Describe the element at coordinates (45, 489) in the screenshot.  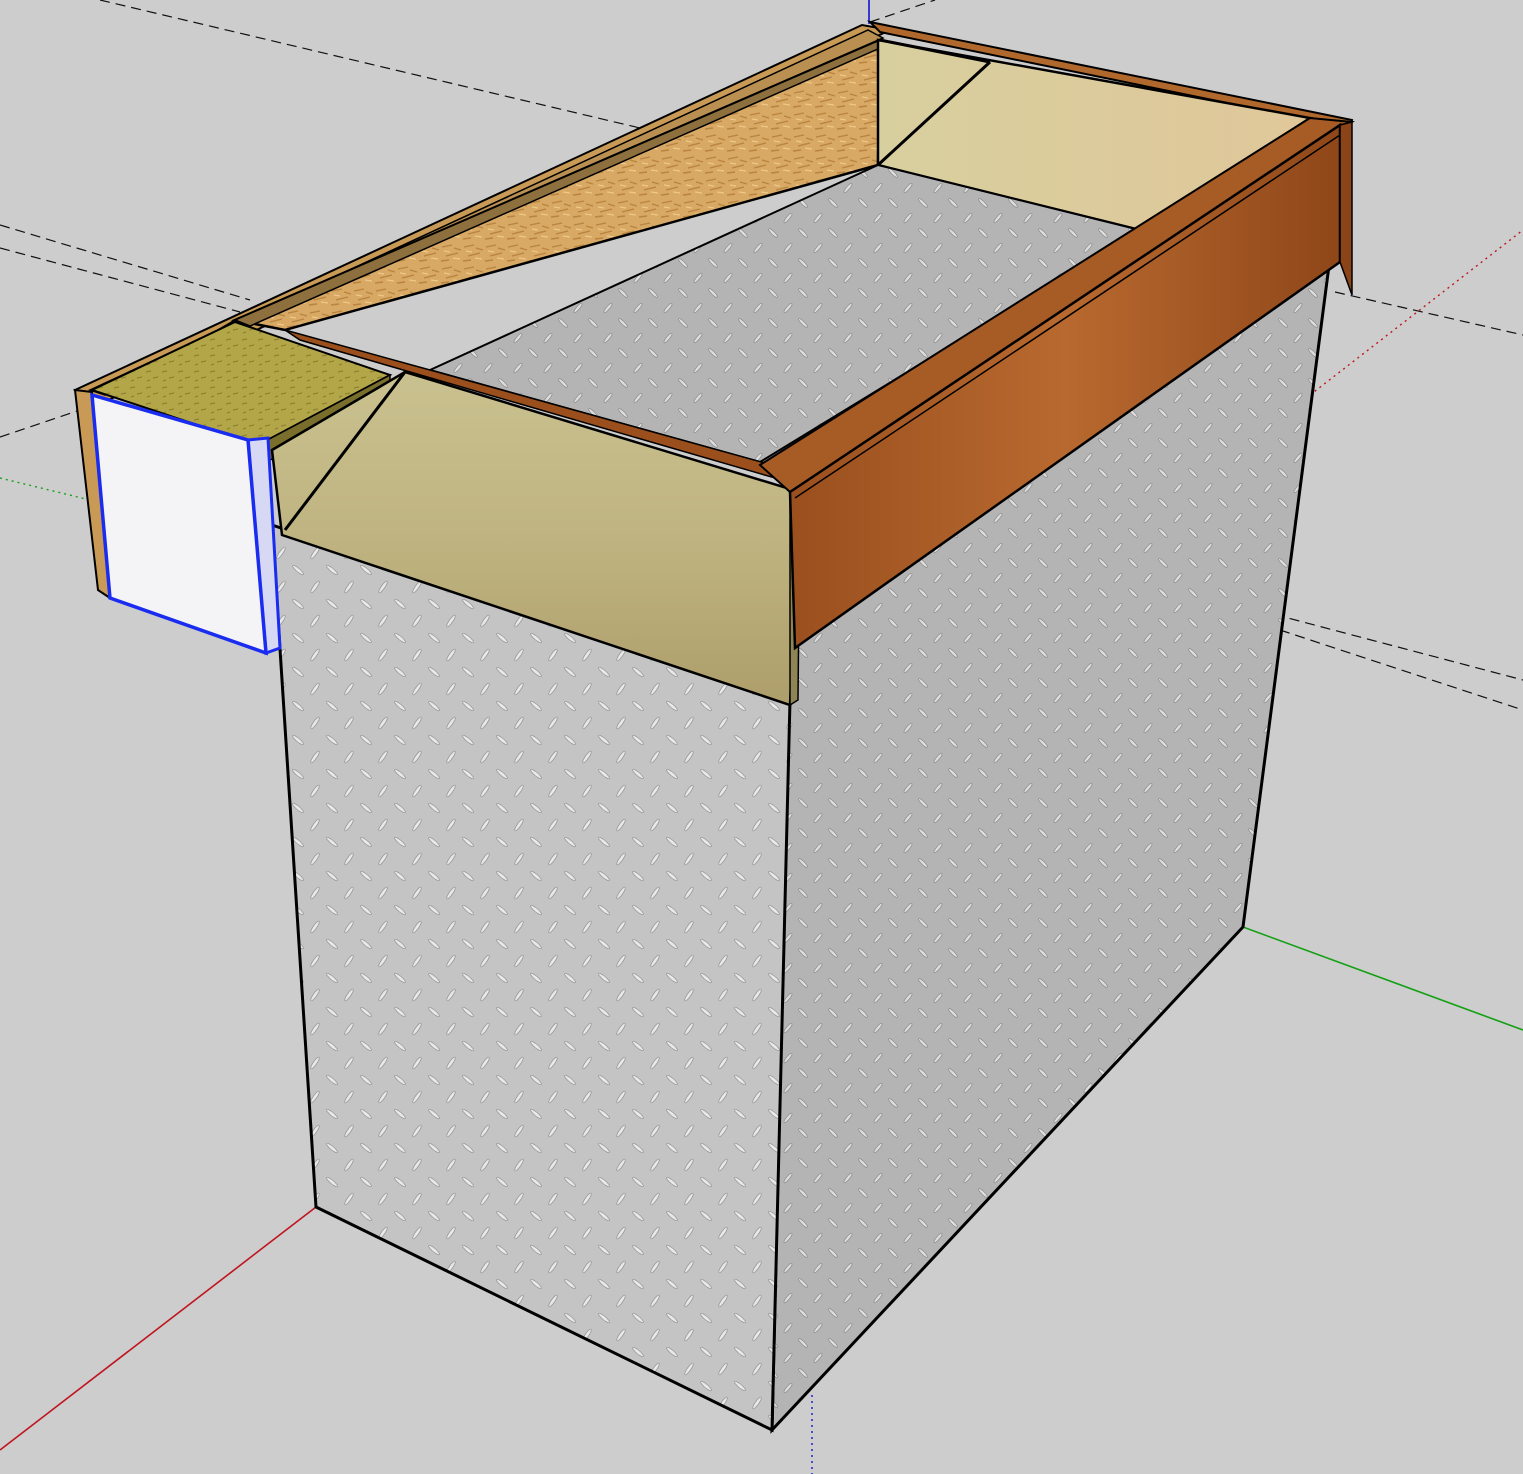
I see `green-axis-dotted` at that location.